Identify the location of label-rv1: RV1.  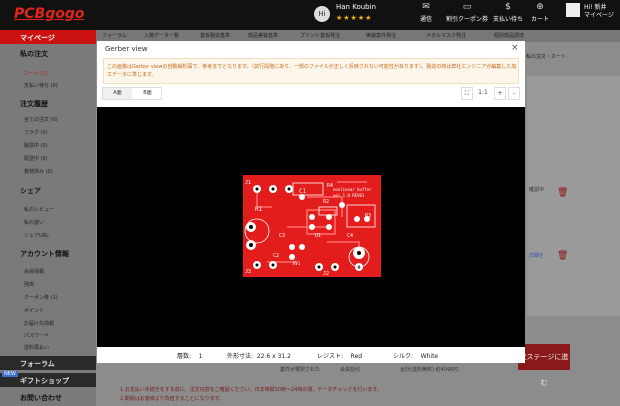
(297, 263).